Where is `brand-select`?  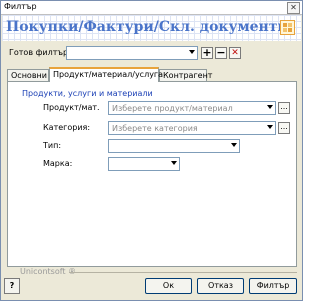 brand-select is located at coordinates (144, 164).